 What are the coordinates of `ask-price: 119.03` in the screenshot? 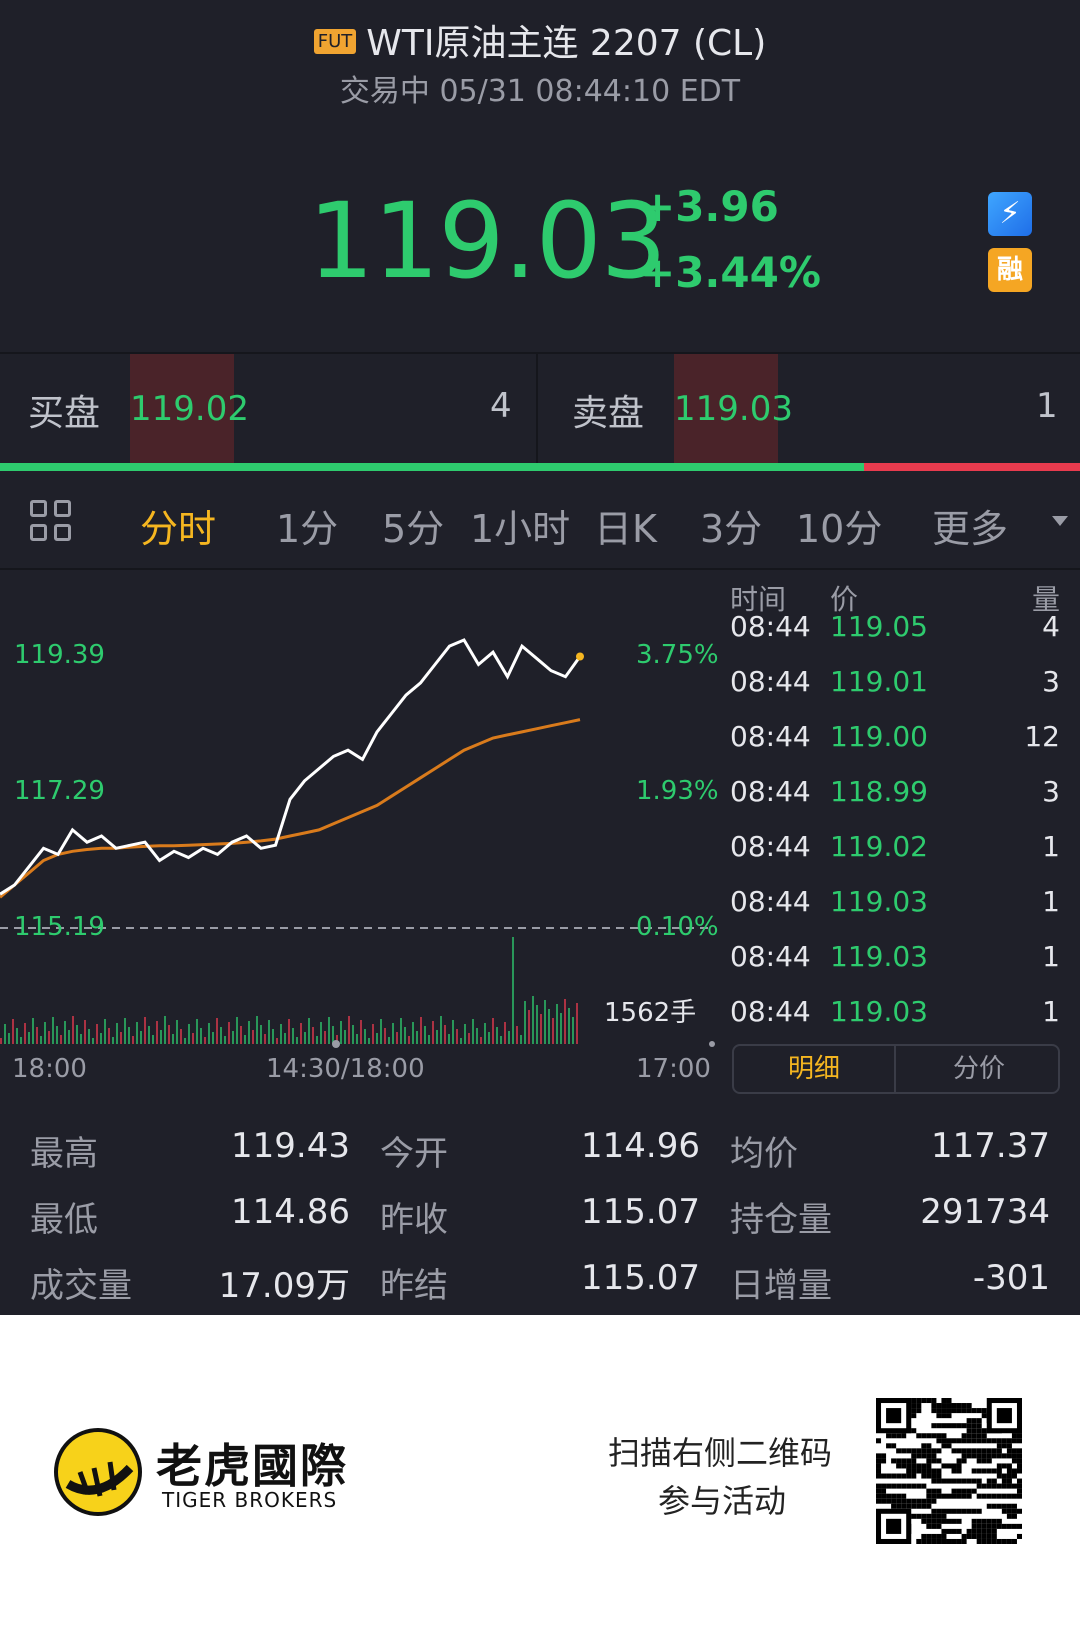 It's located at (733, 409).